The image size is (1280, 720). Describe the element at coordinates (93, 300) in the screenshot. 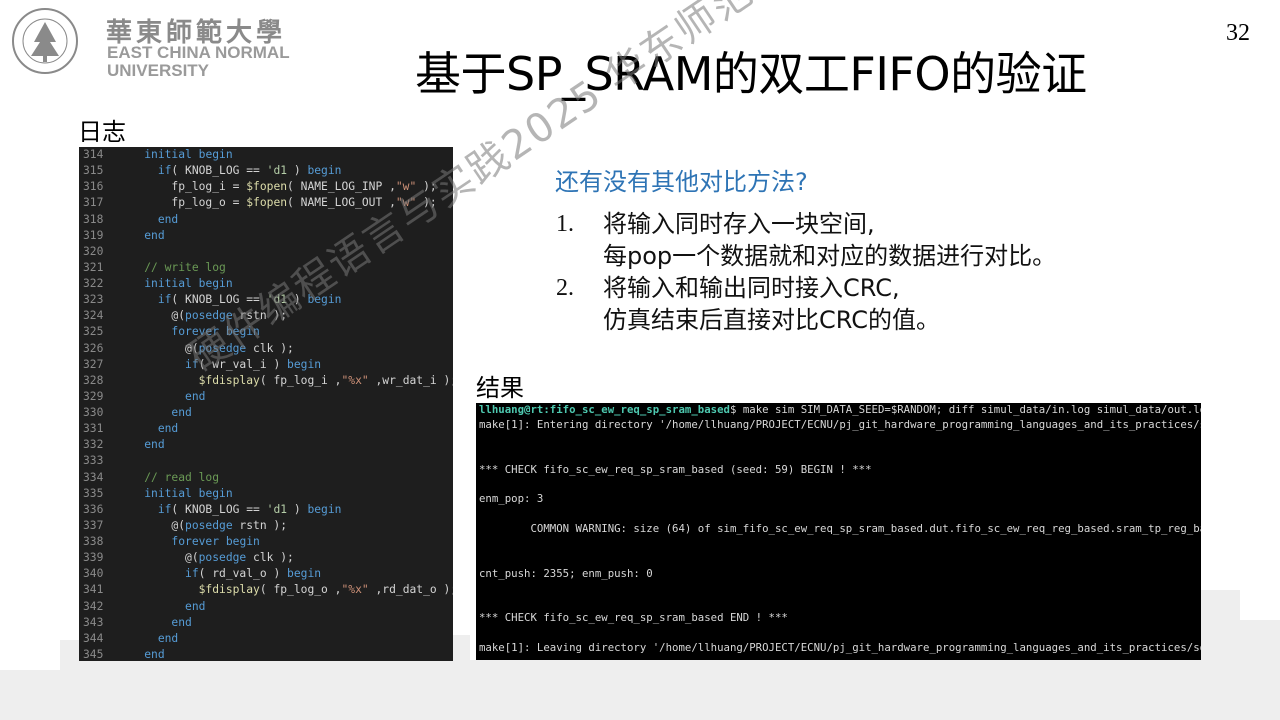

I see `line-number: 323` at that location.